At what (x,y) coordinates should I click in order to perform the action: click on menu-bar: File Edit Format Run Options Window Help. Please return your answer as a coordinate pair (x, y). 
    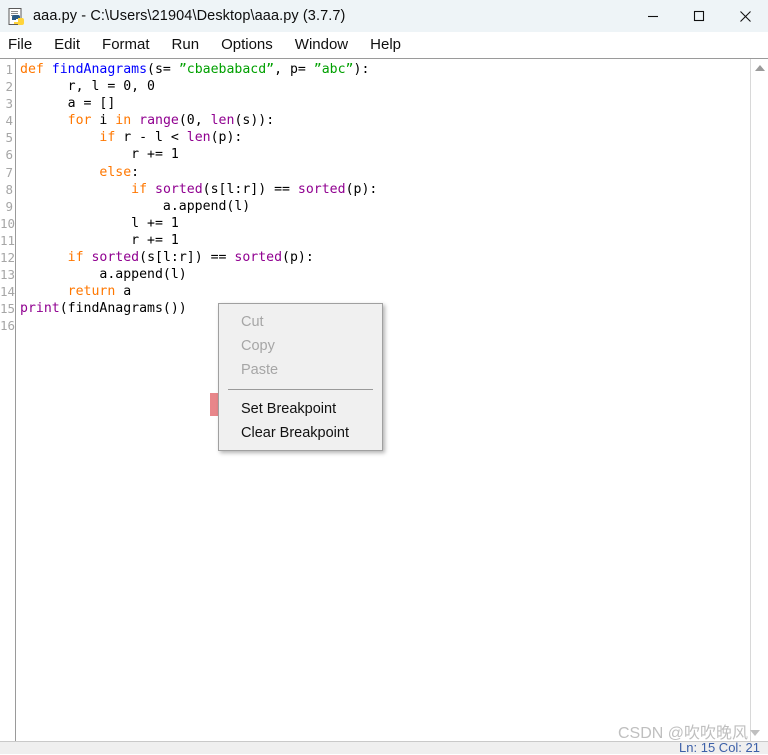
    Looking at the image, I should click on (384, 45).